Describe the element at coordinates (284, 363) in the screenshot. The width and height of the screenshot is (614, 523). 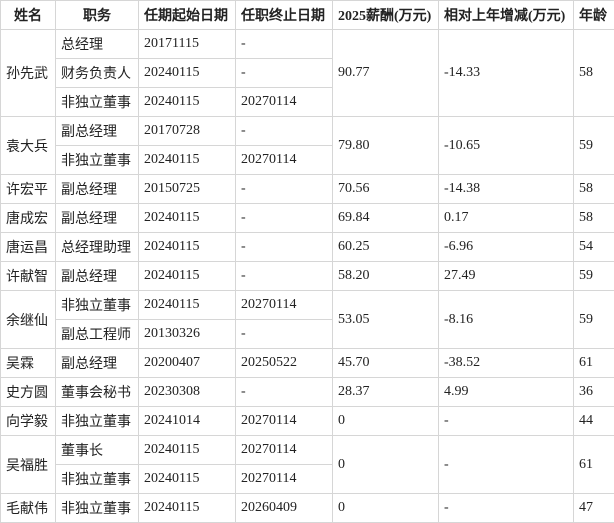
I see `role-end-date: 20250522` at that location.